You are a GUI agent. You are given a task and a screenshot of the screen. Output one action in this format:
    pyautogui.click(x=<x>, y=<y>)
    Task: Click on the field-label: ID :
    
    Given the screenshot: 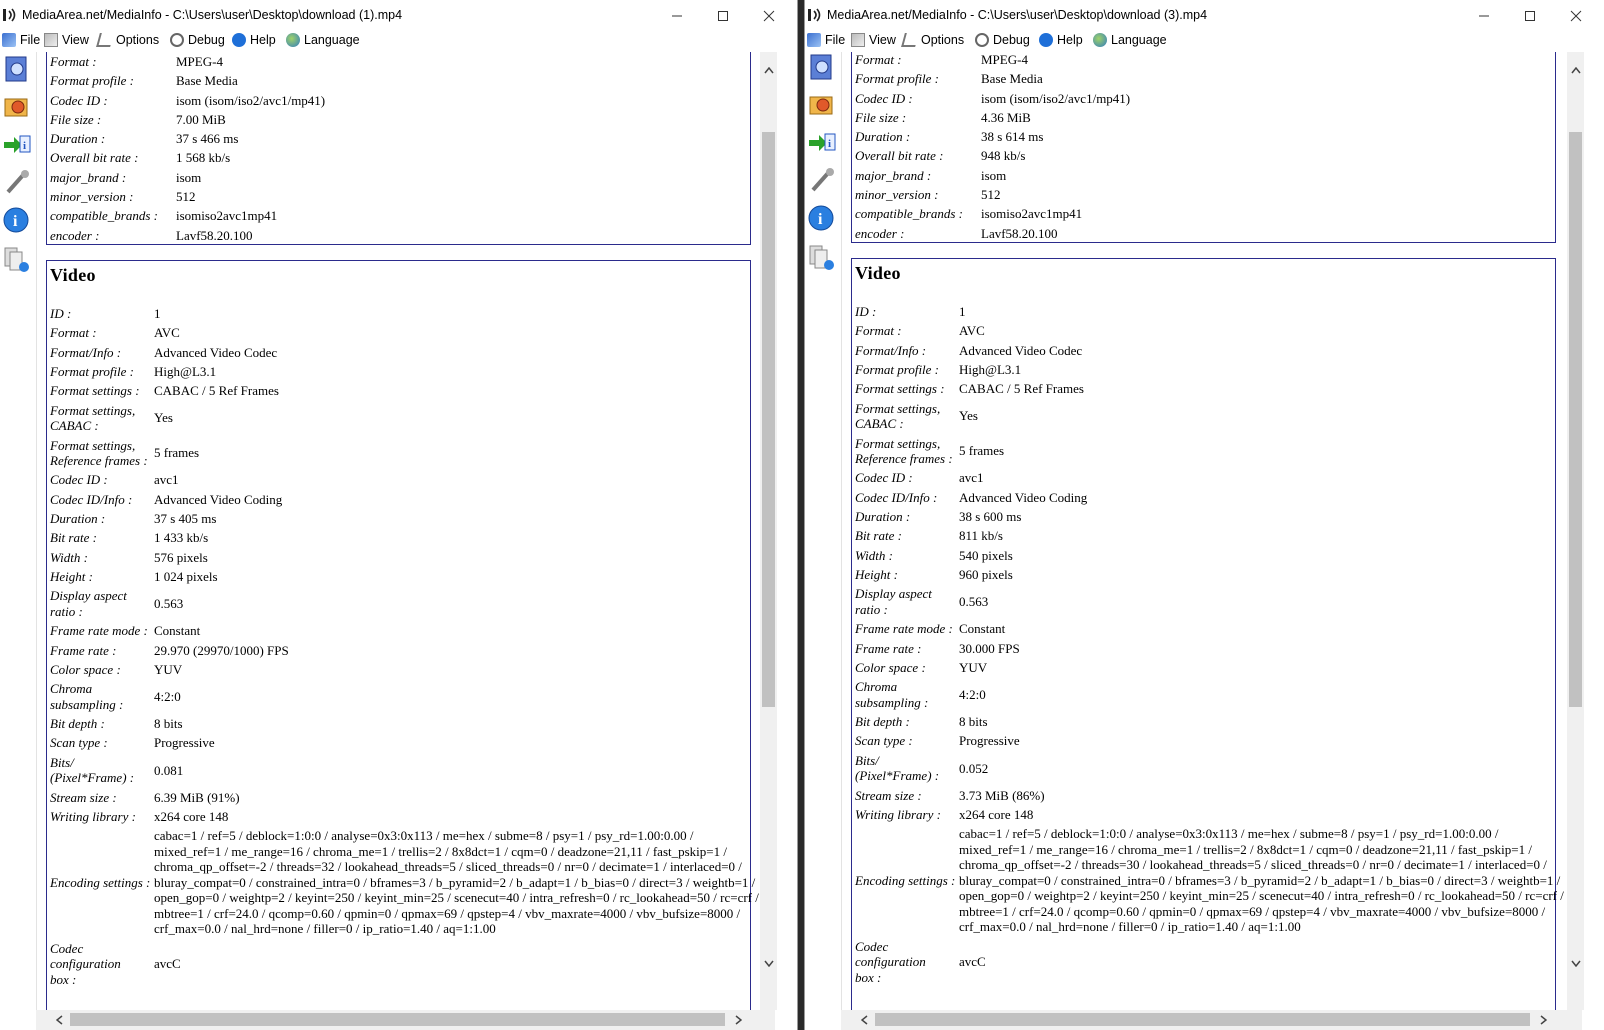 What is the action you would take?
    pyautogui.click(x=61, y=313)
    